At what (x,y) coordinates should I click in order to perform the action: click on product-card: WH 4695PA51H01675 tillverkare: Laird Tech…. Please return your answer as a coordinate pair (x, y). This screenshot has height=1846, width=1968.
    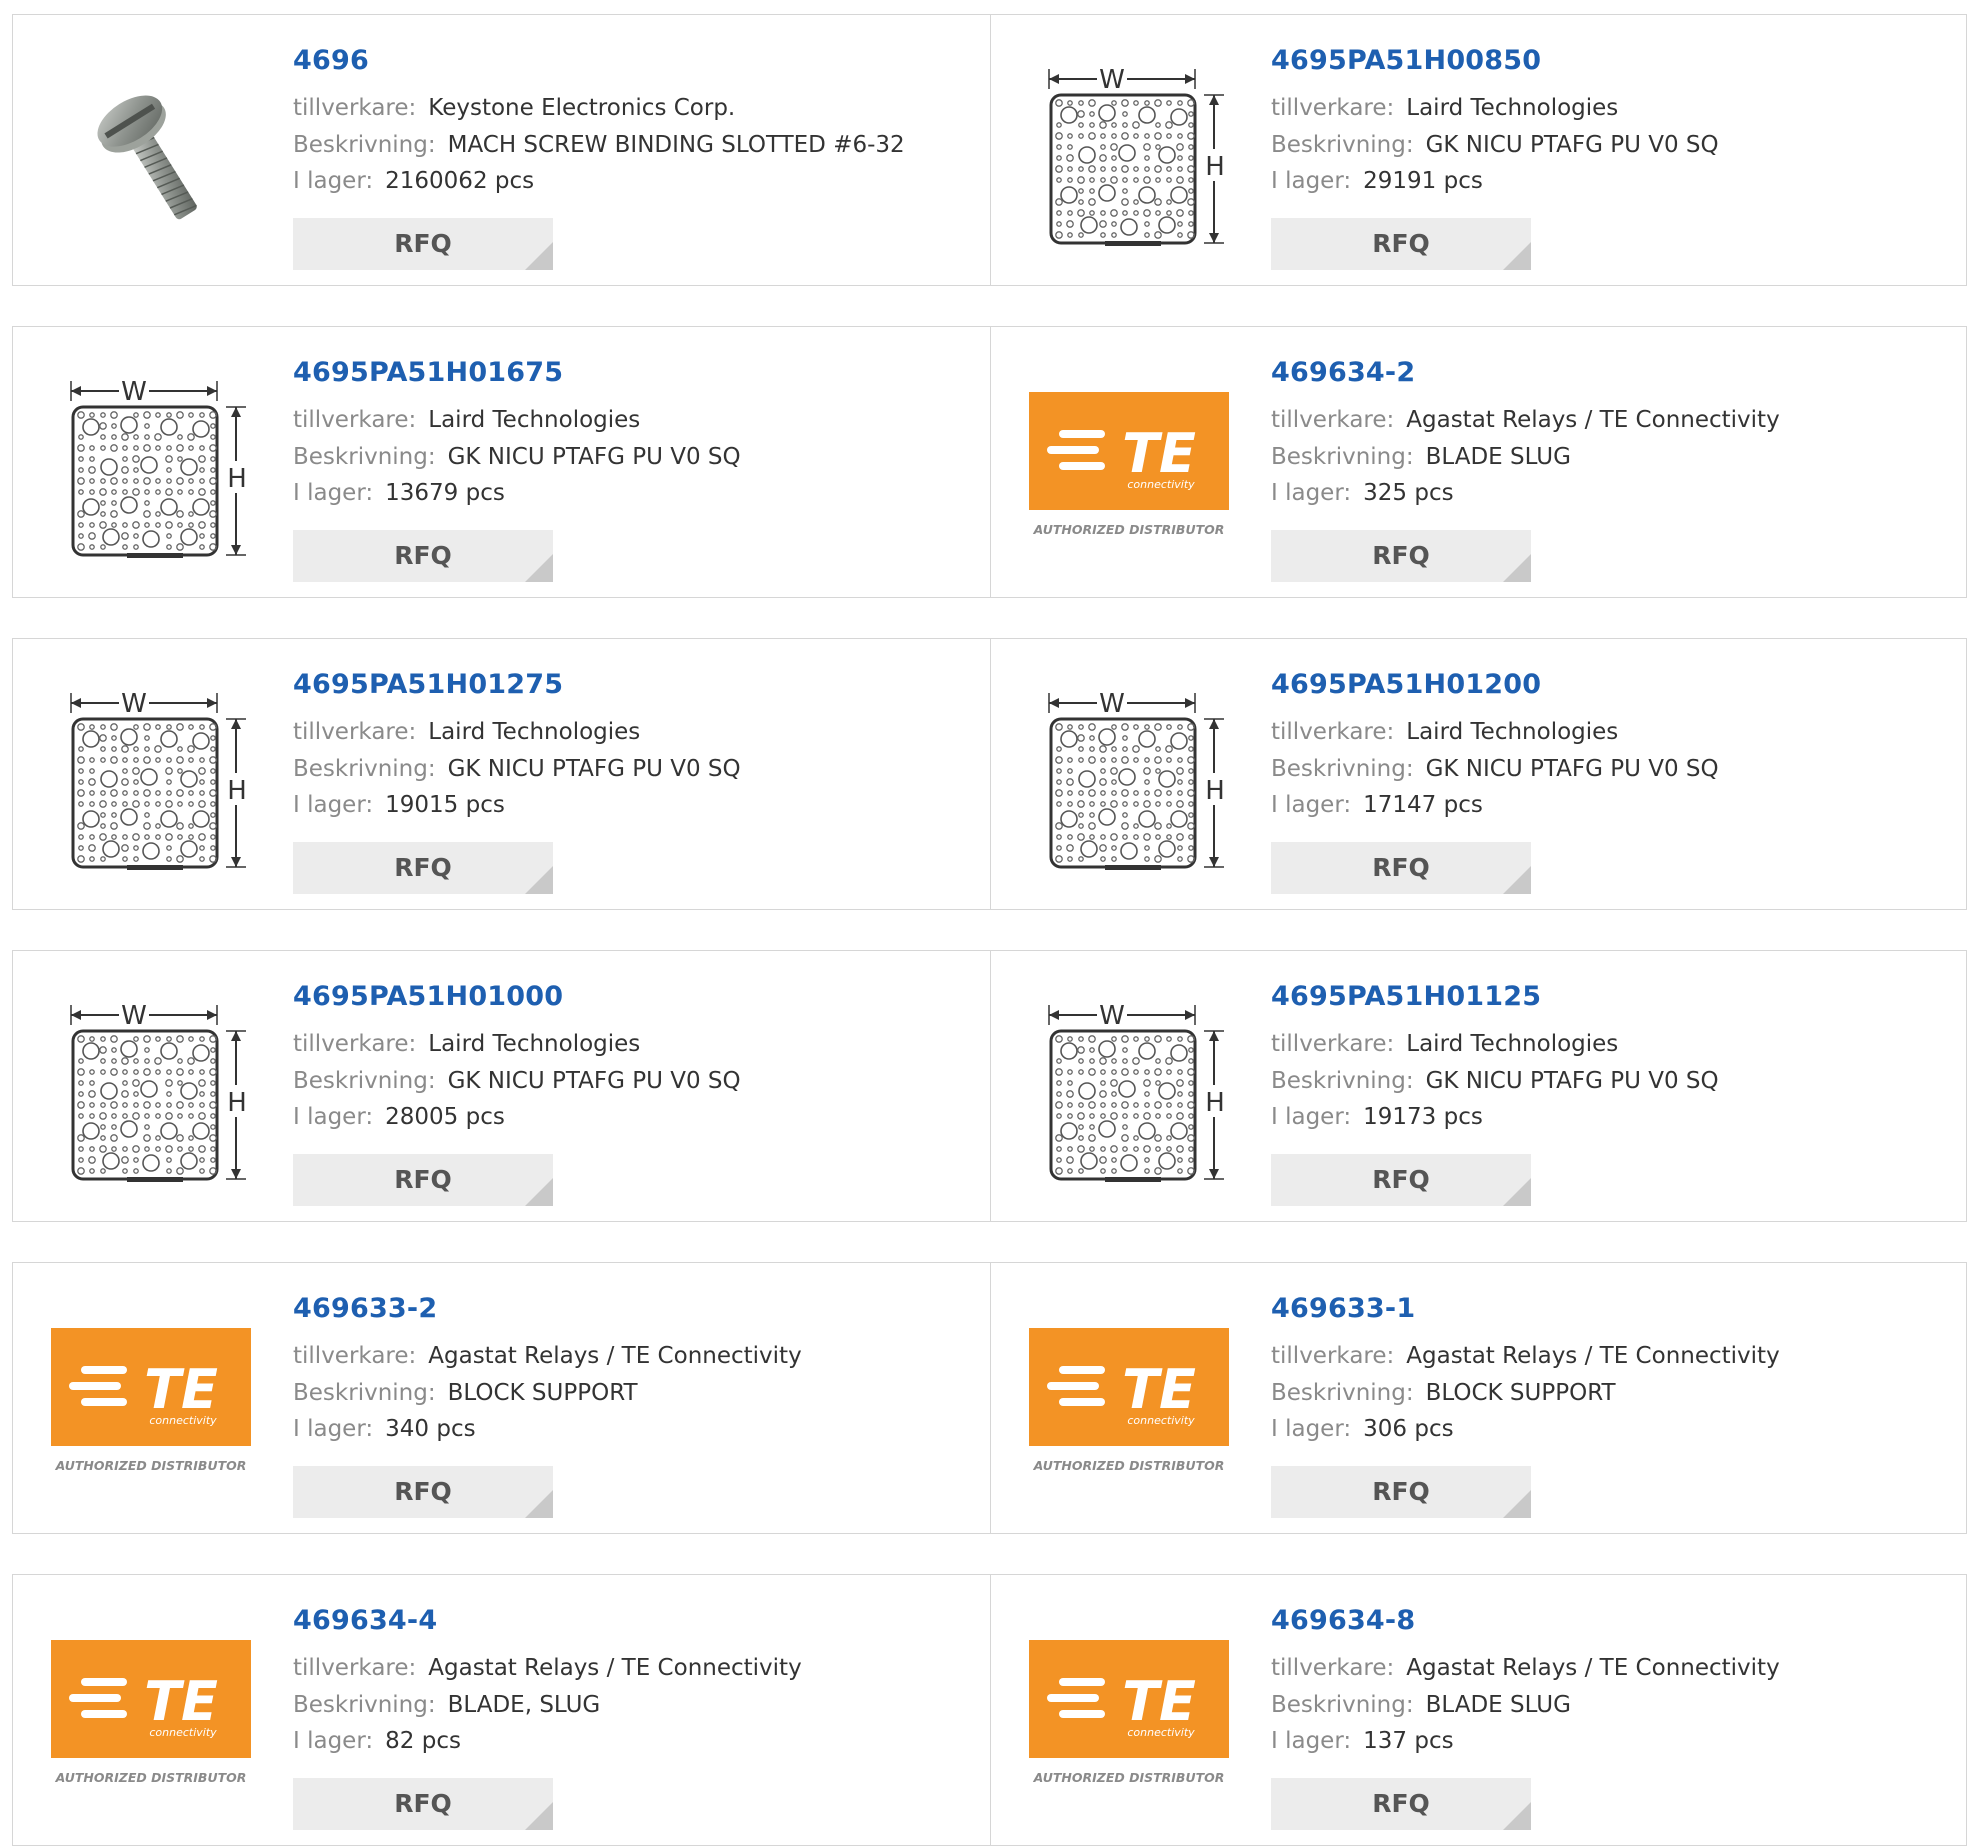
    Looking at the image, I should click on (501, 462).